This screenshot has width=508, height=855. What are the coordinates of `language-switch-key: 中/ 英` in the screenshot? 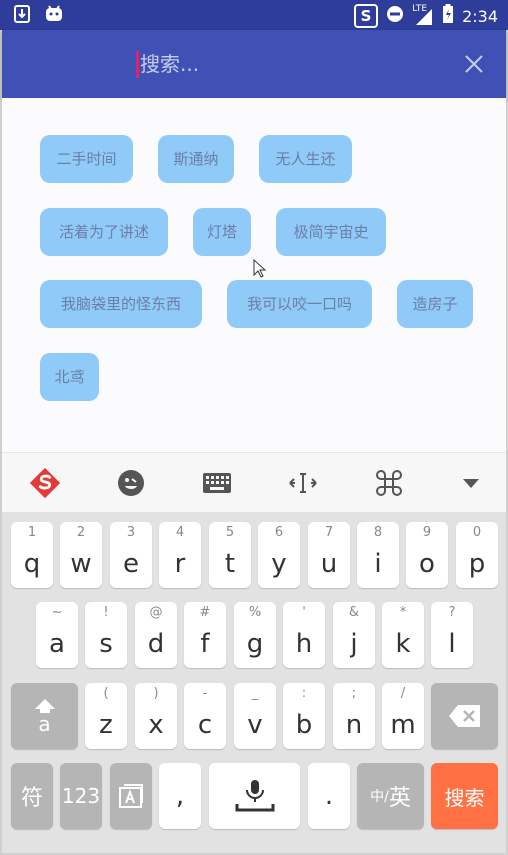 It's located at (390, 796).